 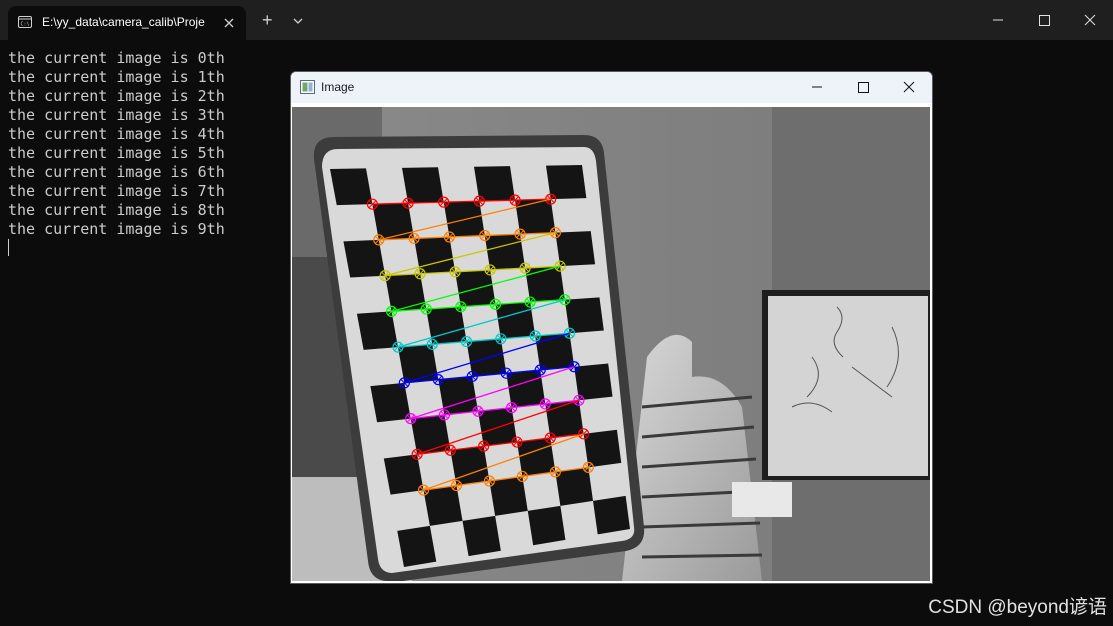 What do you see at coordinates (1017, 607) in the screenshot?
I see `watermark: CSDN @beyond谚语` at bounding box center [1017, 607].